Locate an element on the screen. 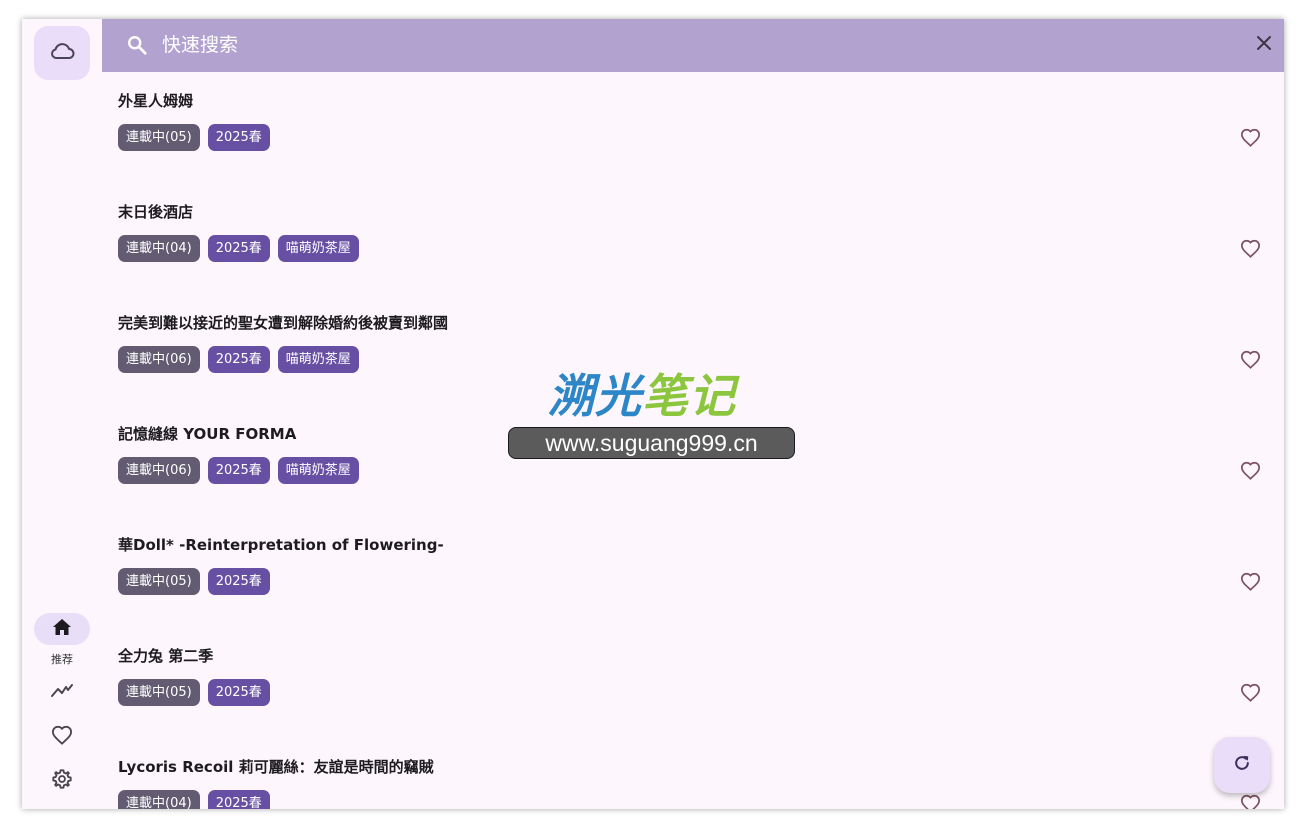 The height and width of the screenshot is (829, 1304). nav-settings-button is located at coordinates (62, 781).